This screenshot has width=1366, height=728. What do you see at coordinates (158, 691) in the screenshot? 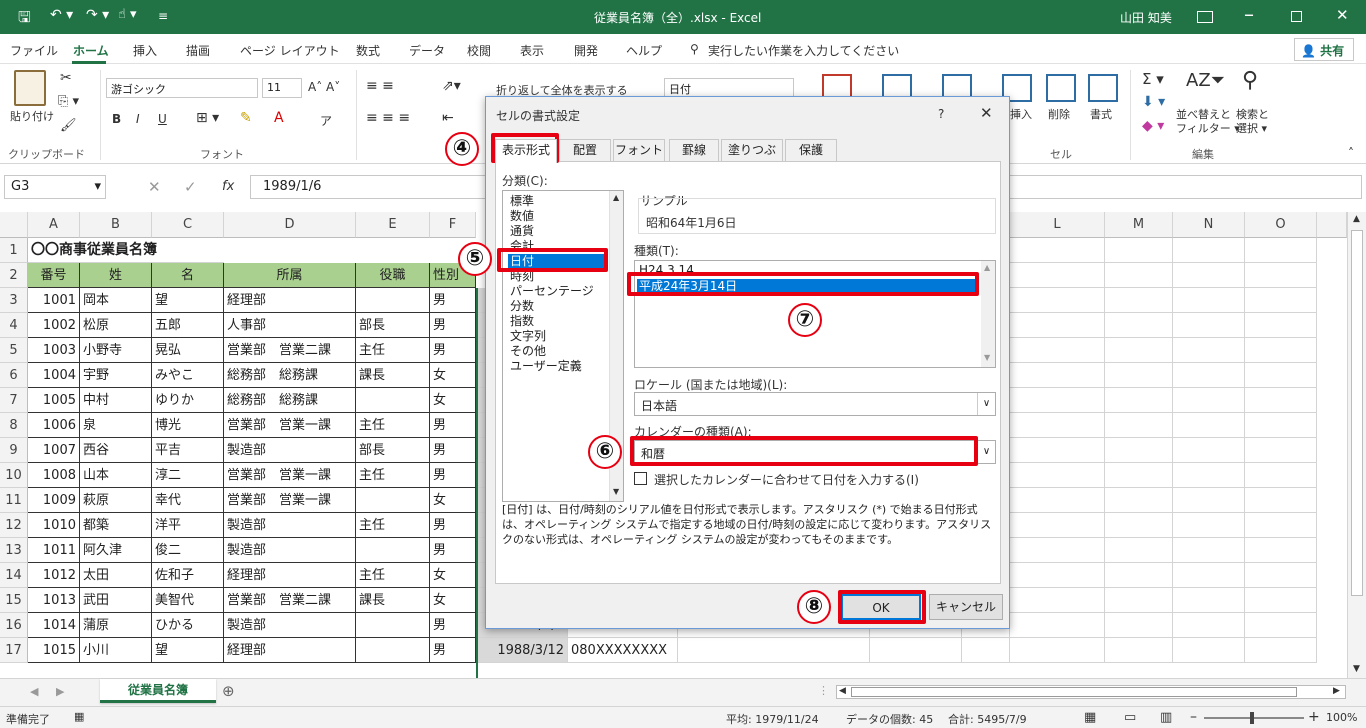
I see `sheet-tab: 従業員名簿` at bounding box center [158, 691].